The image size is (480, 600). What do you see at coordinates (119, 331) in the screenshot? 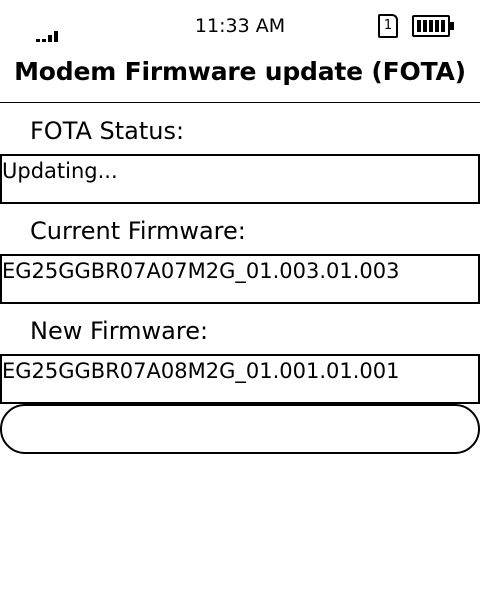
I see `new-firmware-label: New Firmware:` at bounding box center [119, 331].